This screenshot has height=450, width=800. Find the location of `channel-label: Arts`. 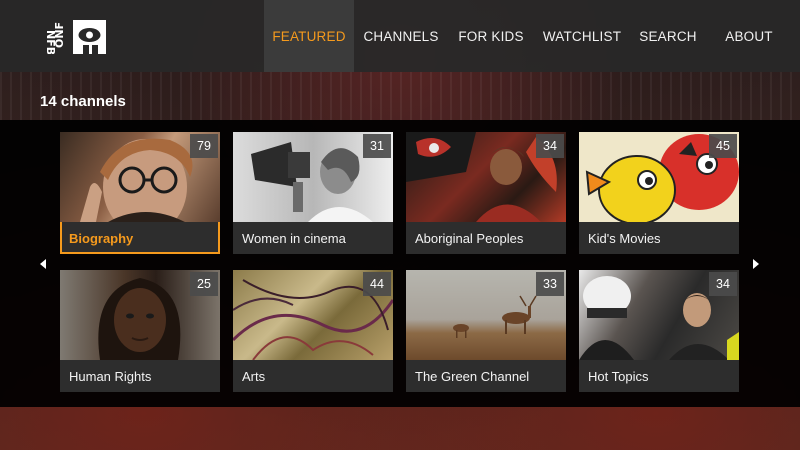

channel-label: Arts is located at coordinates (254, 376).